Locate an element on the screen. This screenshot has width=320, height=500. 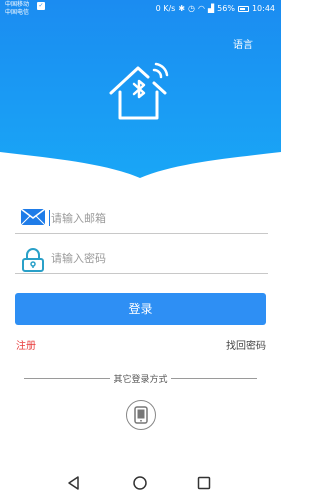
register-link: 注册 is located at coordinates (26, 344).